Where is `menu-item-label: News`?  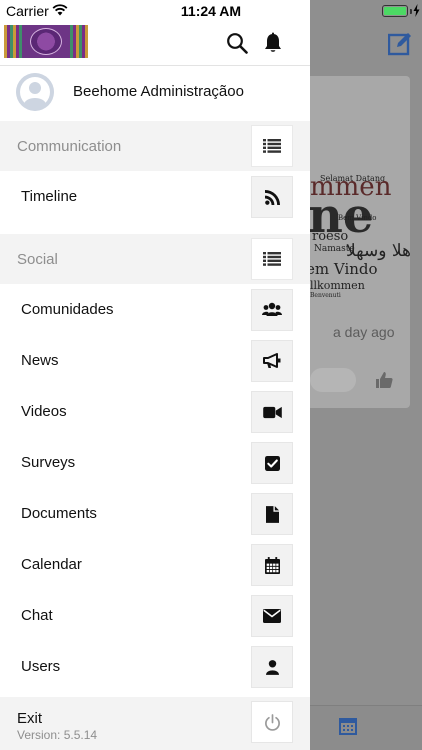
menu-item-label: News is located at coordinates (40, 360).